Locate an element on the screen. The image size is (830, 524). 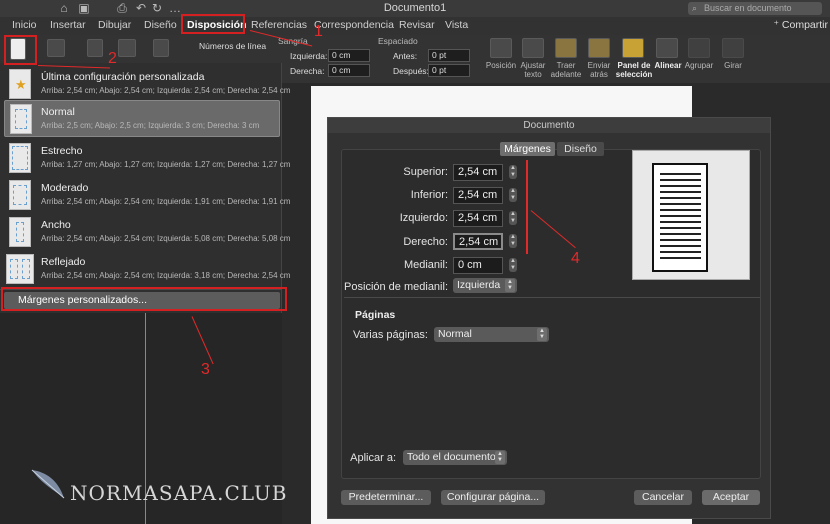
rotate-label: Girar is located at coordinates (733, 65).